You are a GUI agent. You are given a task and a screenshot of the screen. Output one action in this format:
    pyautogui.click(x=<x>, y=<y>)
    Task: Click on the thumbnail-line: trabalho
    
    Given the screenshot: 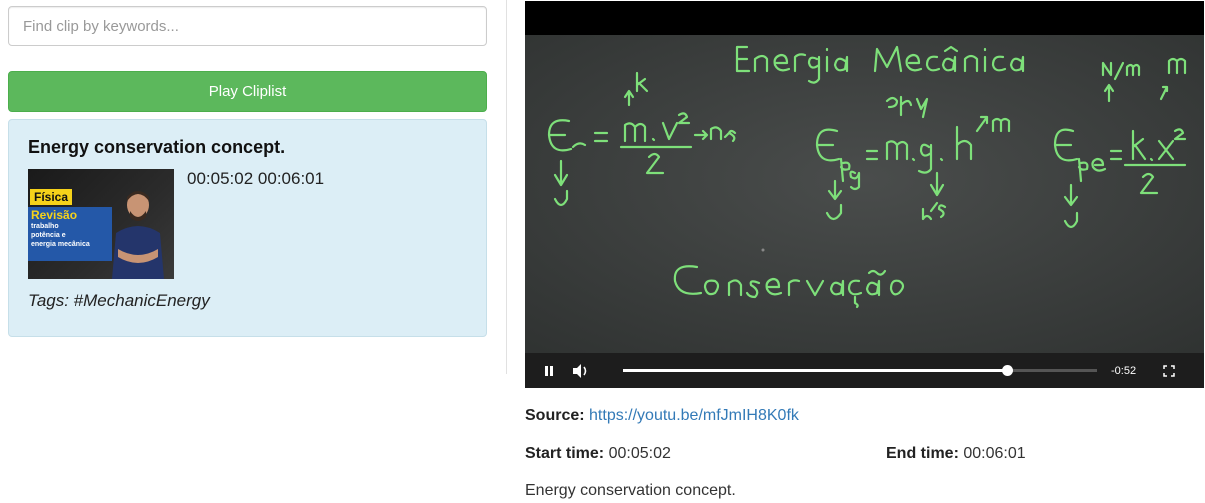 What is the action you would take?
    pyautogui.click(x=45, y=226)
    